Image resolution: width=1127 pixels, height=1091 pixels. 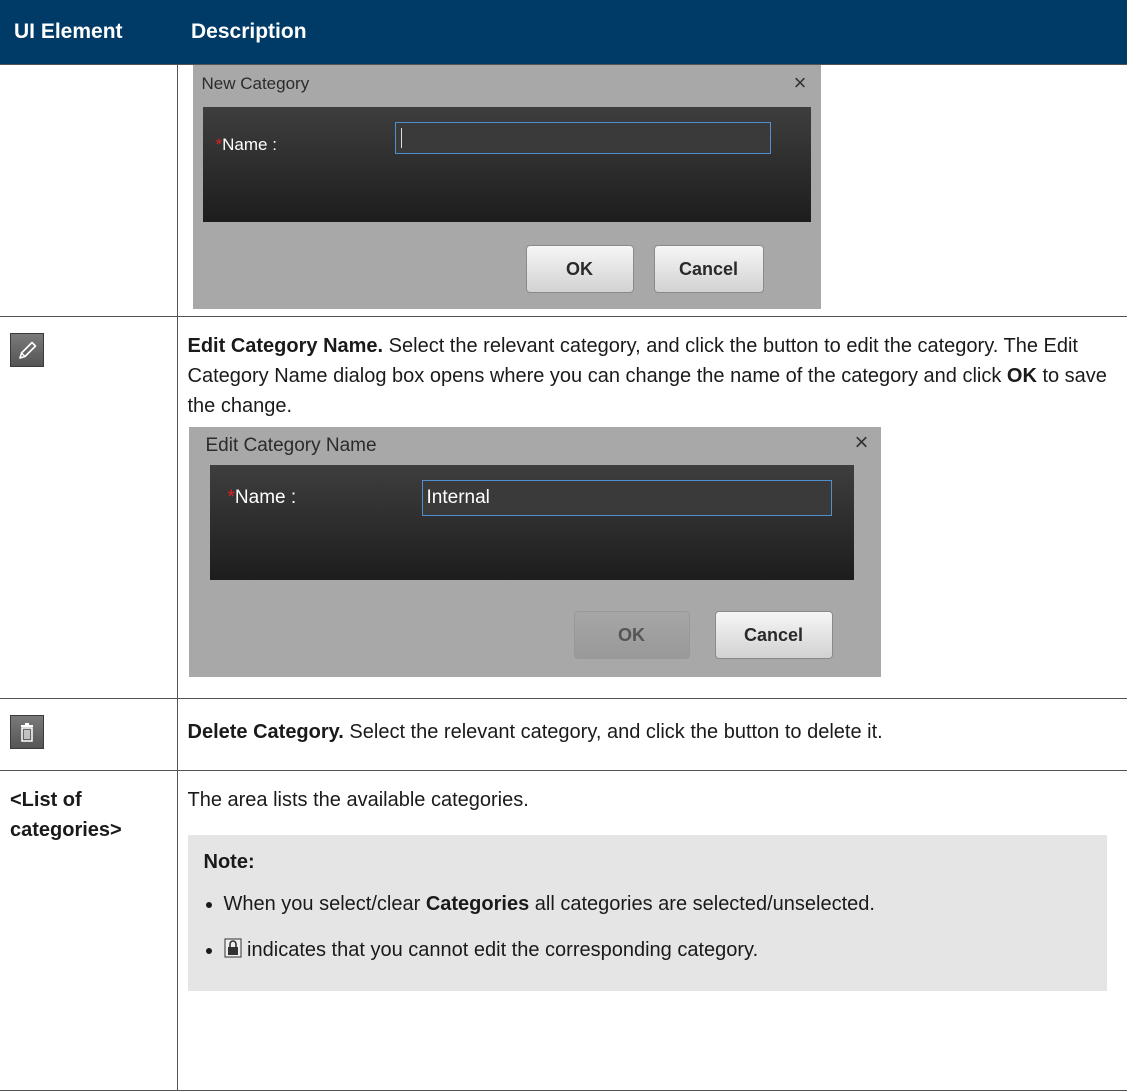 What do you see at coordinates (27, 350) in the screenshot?
I see `pencil-edit-icon` at bounding box center [27, 350].